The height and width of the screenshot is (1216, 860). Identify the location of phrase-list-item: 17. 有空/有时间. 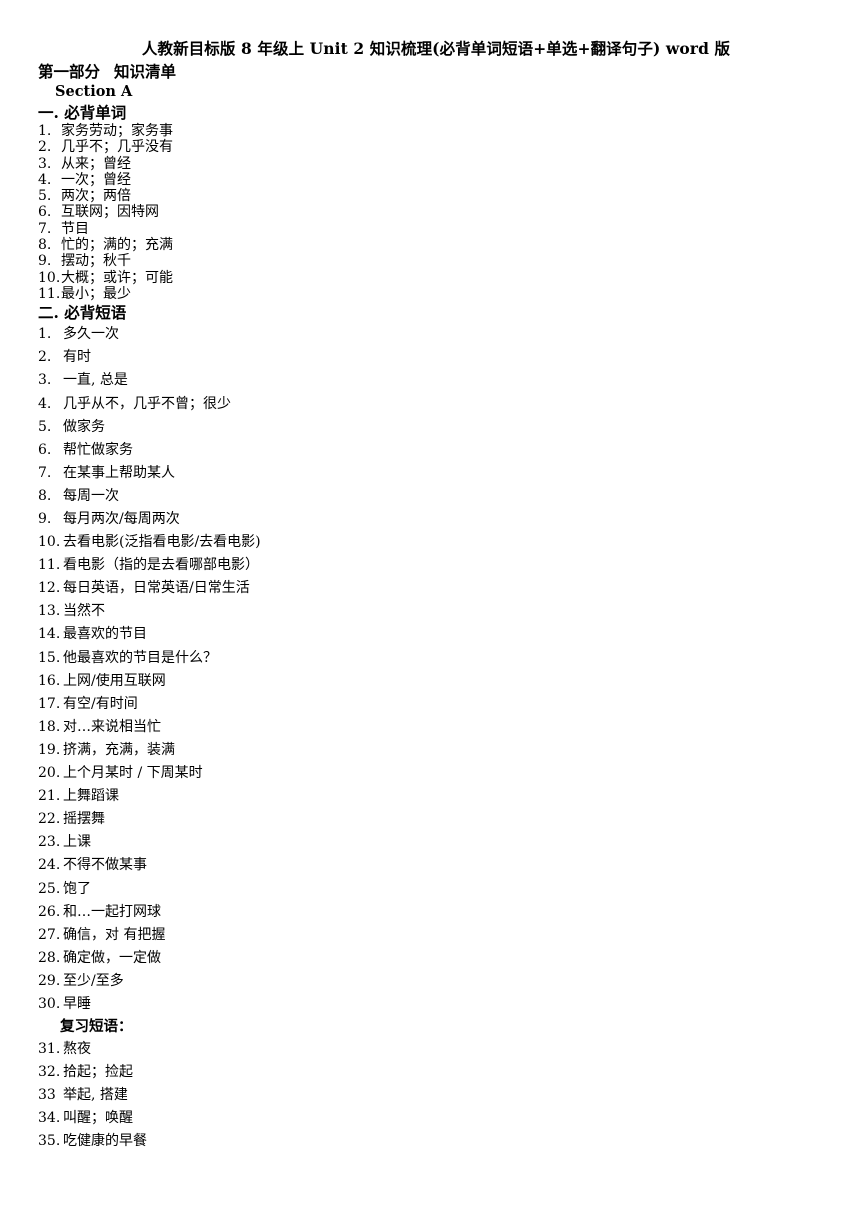
(429, 704).